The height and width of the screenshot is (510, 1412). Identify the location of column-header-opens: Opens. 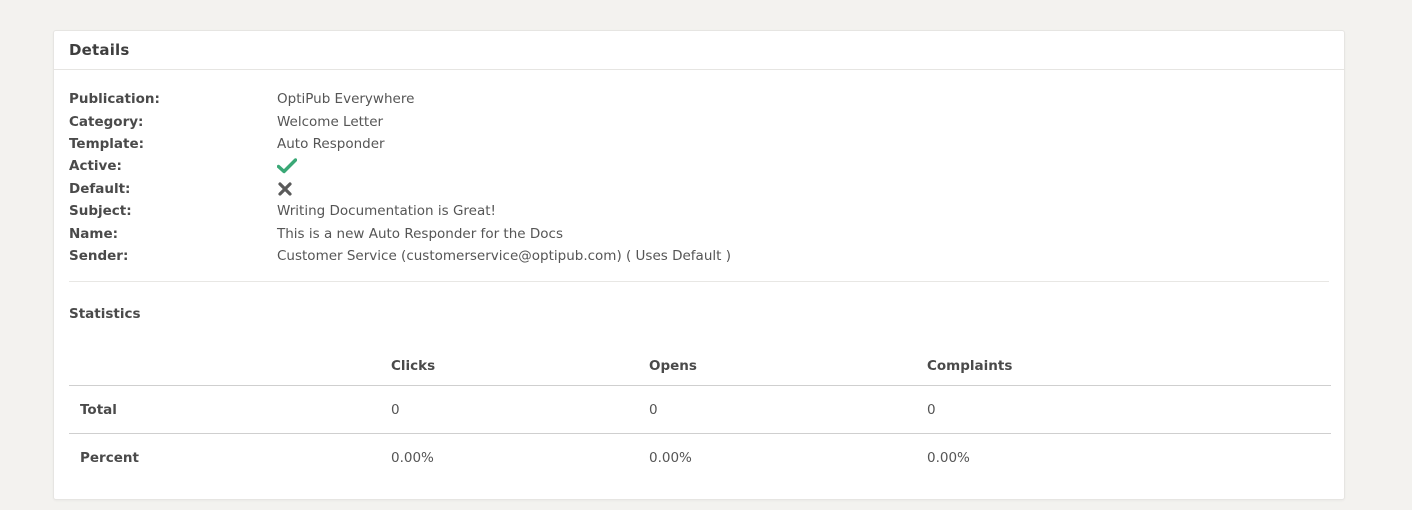
(788, 369).